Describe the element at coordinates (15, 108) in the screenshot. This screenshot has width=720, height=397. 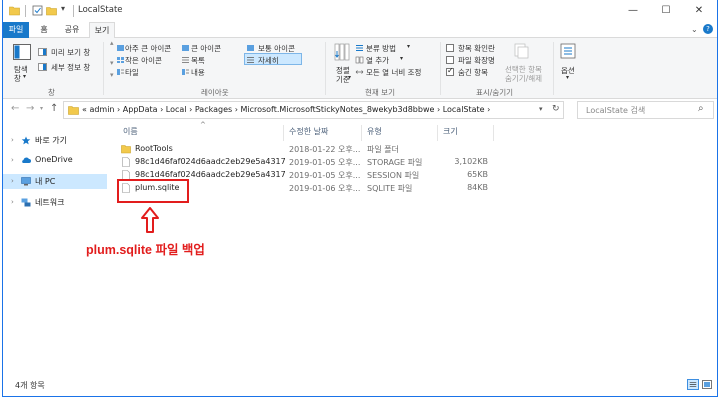
I see `back-arrow-icon: ←` at that location.